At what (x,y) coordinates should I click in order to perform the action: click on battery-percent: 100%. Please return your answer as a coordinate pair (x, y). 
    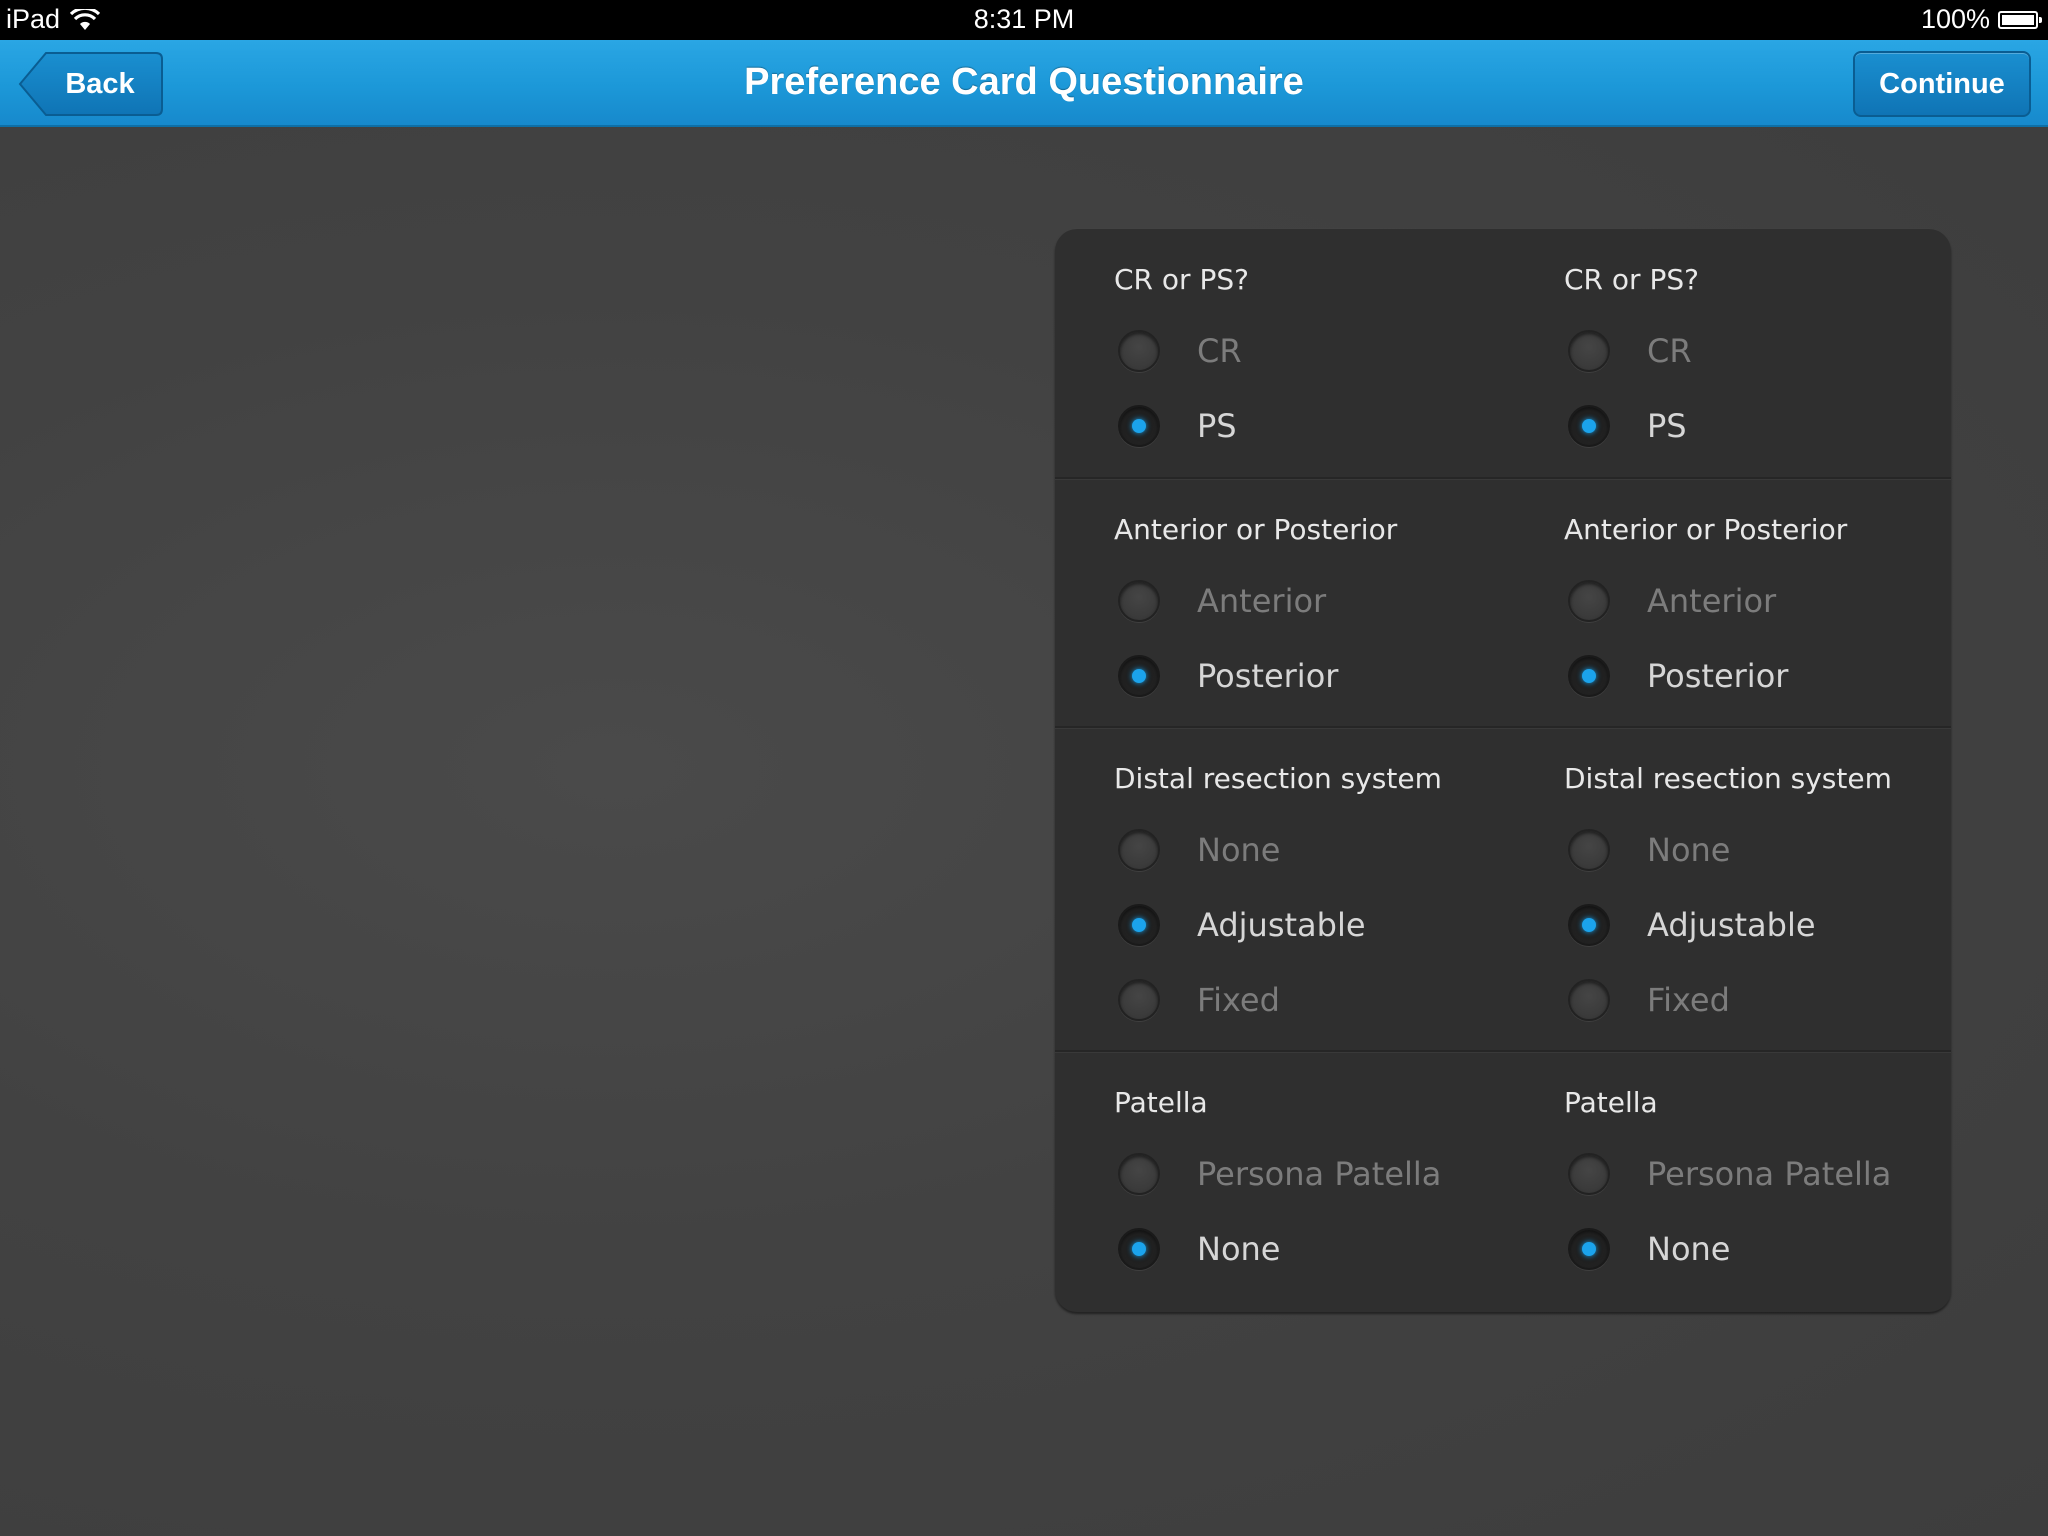
    Looking at the image, I should click on (1955, 19).